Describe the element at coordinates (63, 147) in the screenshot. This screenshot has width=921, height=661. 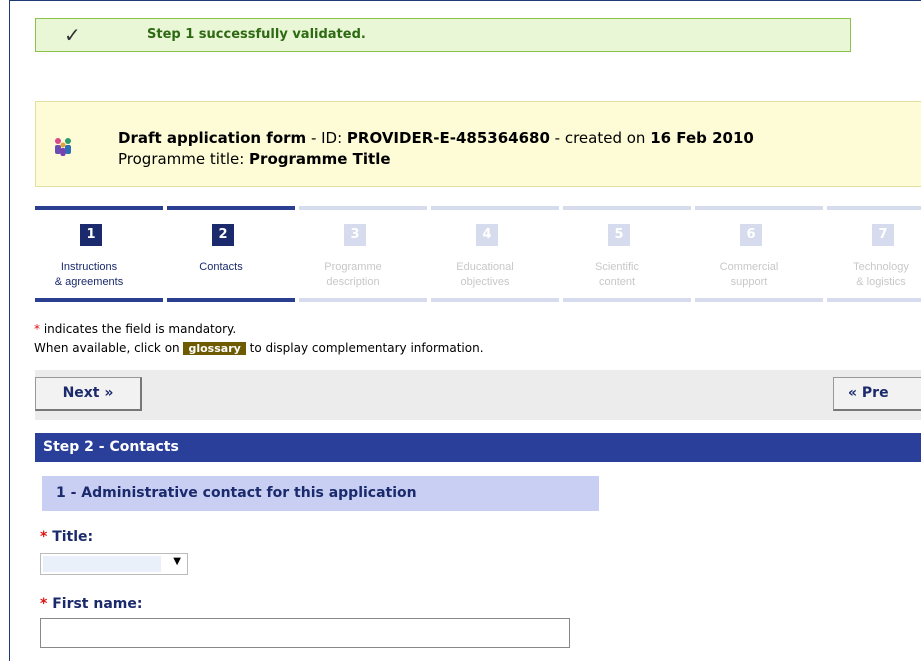
I see `people-group-icon` at that location.